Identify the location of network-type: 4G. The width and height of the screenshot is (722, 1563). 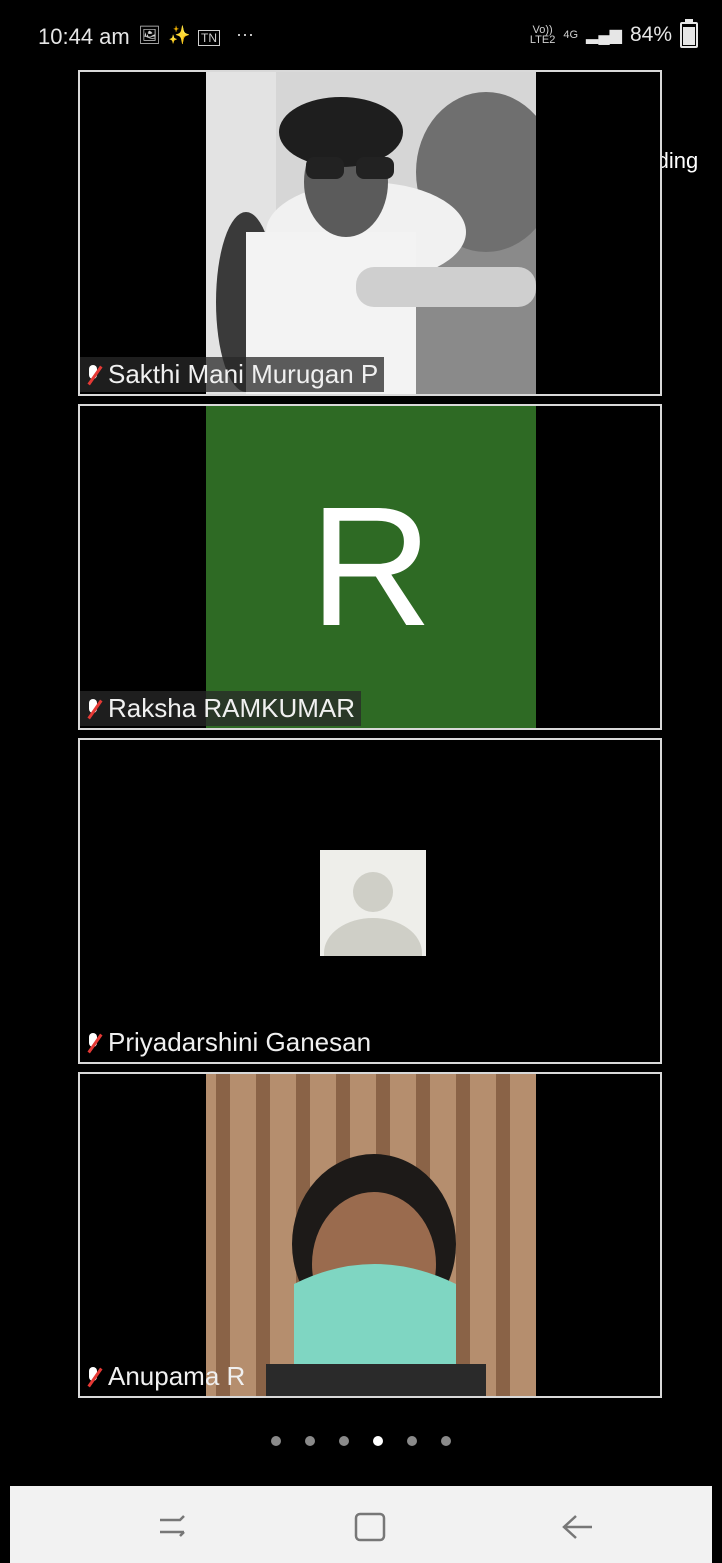
(571, 35).